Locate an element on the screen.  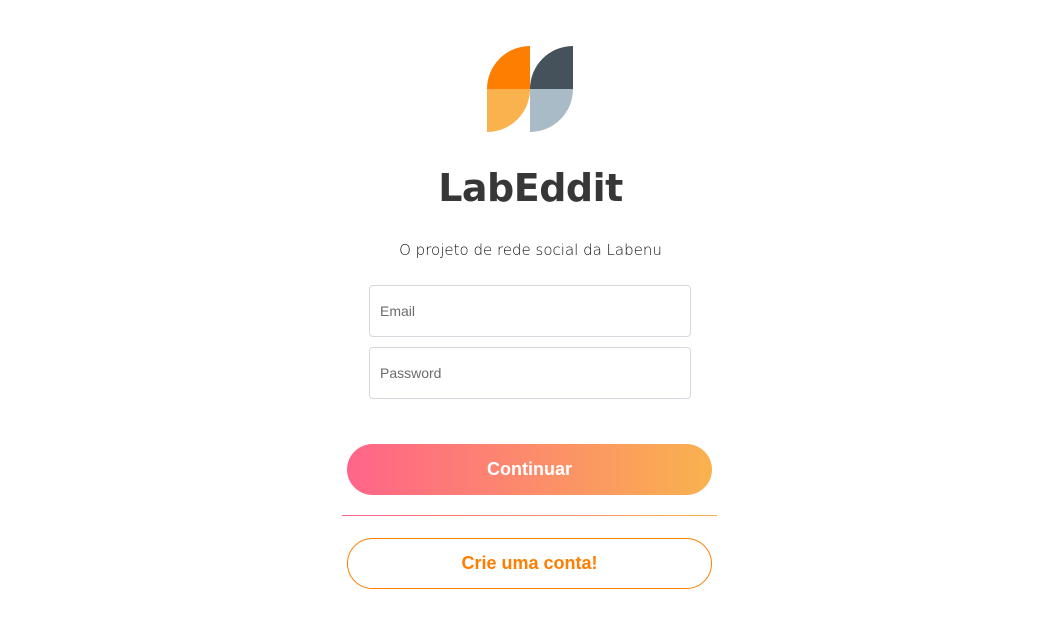
logo-light-orange-leaf is located at coordinates (508, 110).